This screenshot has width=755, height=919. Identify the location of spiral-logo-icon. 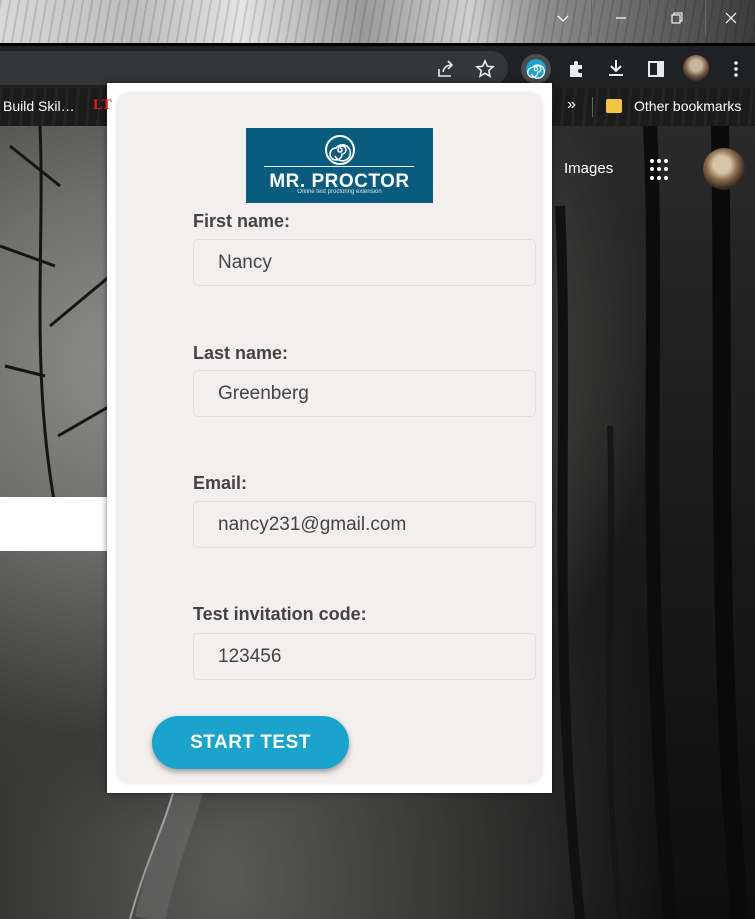
(340, 150).